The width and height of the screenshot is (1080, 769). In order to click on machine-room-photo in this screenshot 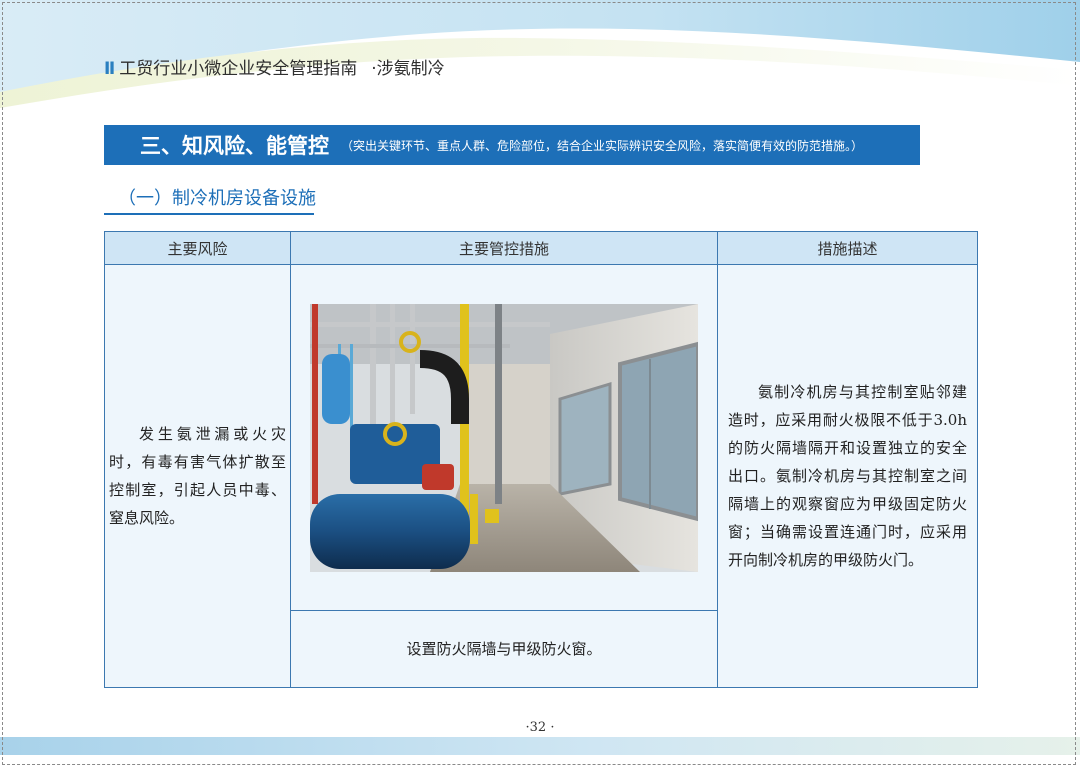, I will do `click(504, 437)`.